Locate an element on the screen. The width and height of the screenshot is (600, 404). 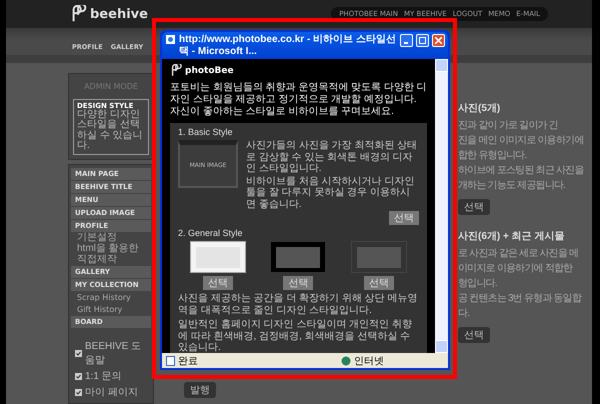
publish-button: 발행 is located at coordinates (200, 390).